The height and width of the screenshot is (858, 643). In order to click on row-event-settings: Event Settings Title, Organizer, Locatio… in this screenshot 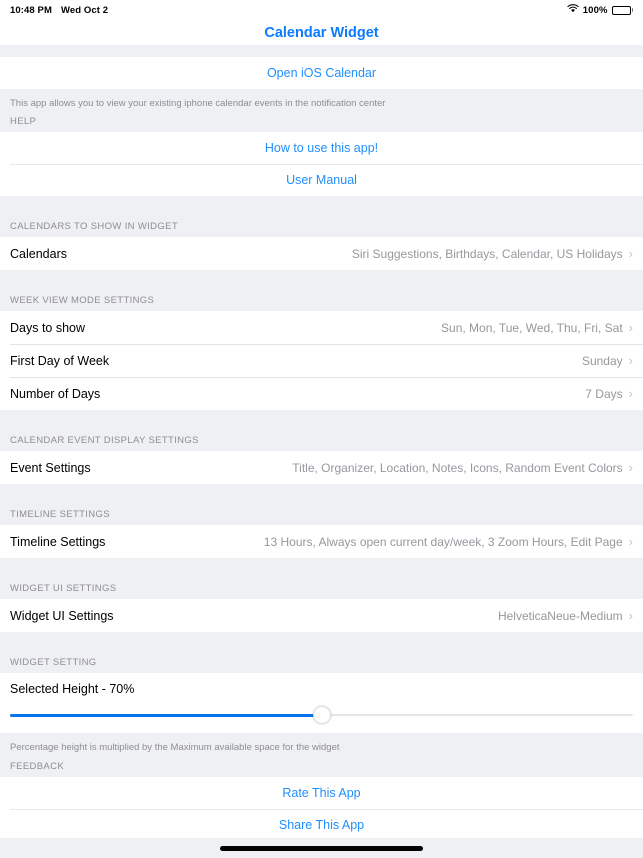, I will do `click(321, 468)`.